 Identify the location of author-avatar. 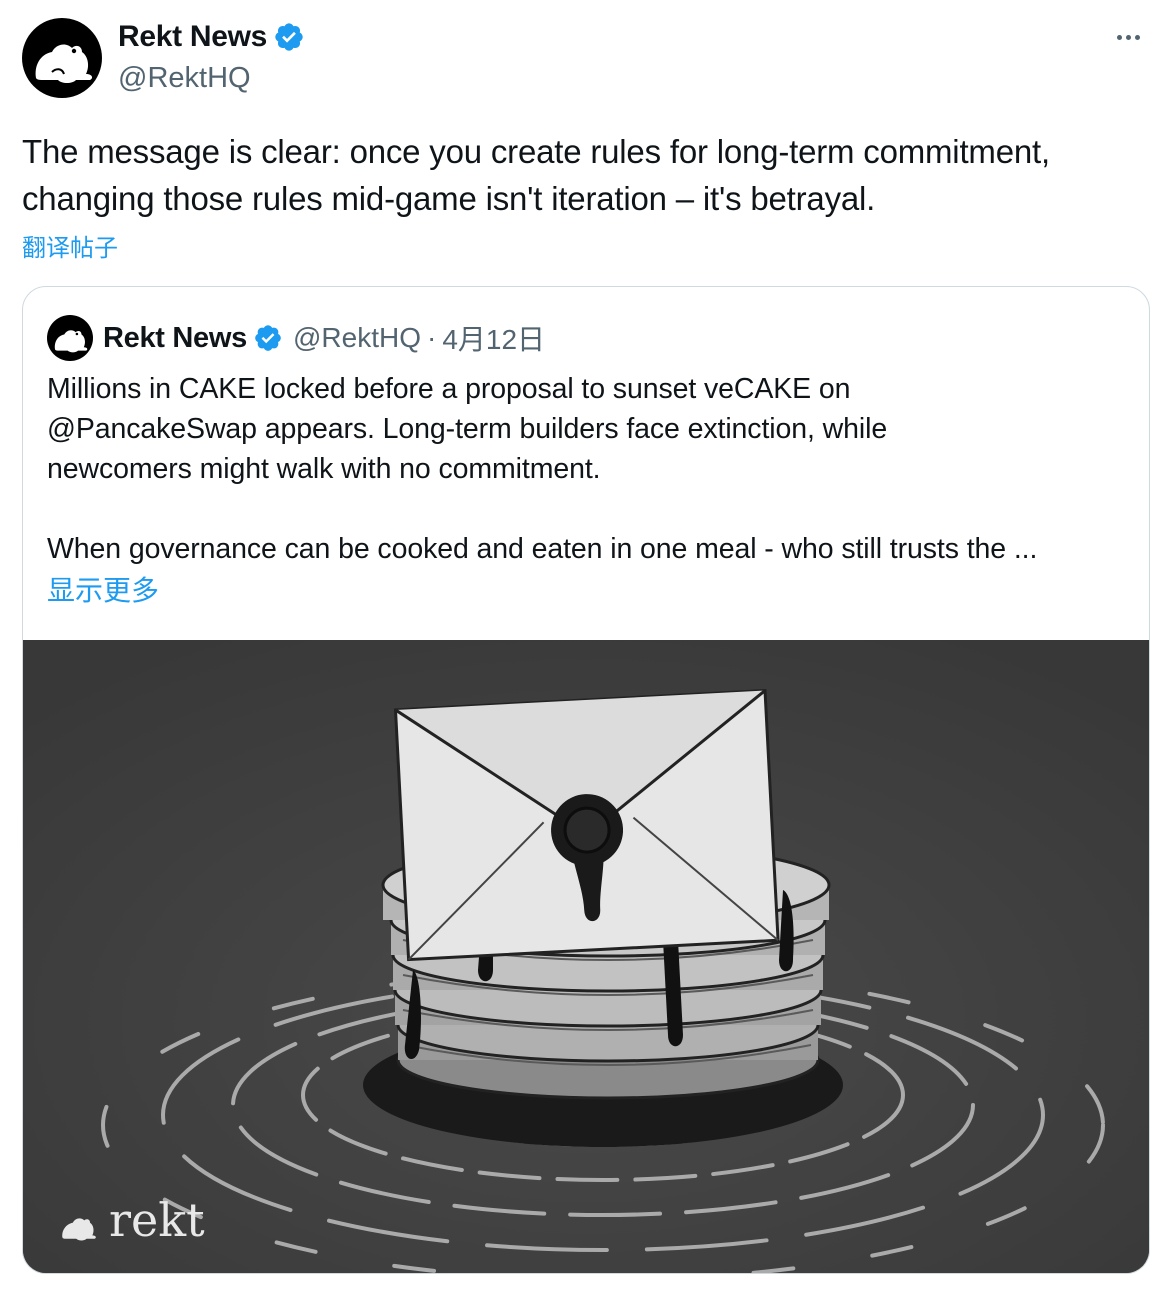
(62, 58).